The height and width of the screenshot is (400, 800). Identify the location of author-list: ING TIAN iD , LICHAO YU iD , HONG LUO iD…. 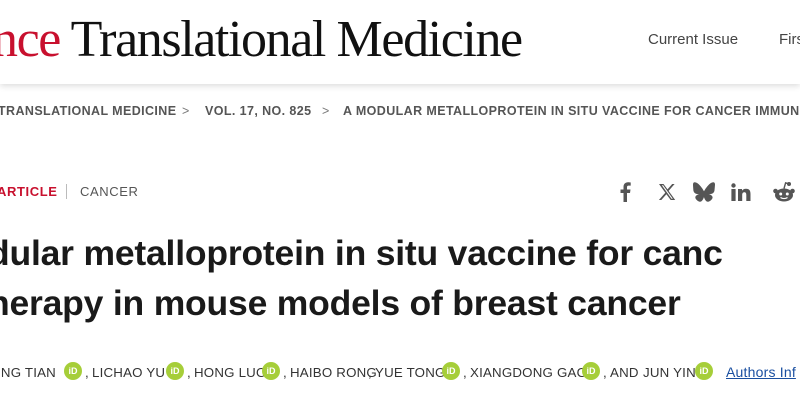
(400, 374).